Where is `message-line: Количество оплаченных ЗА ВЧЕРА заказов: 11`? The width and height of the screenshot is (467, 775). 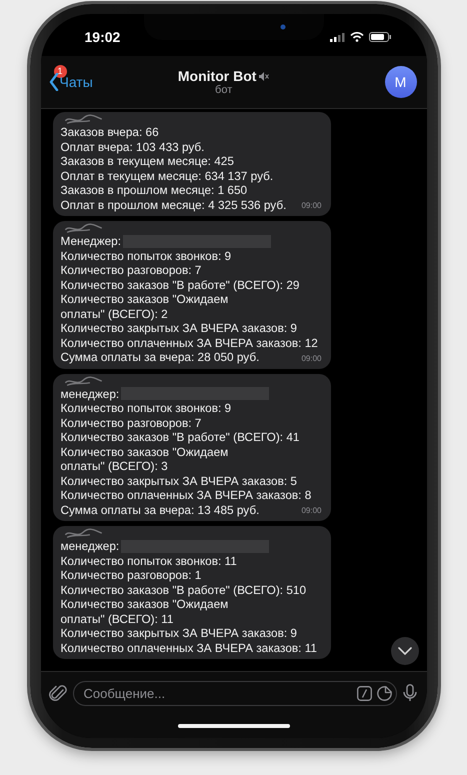
message-line: Количество оплаченных ЗА ВЧЕРА заказов: 11 is located at coordinates (188, 647).